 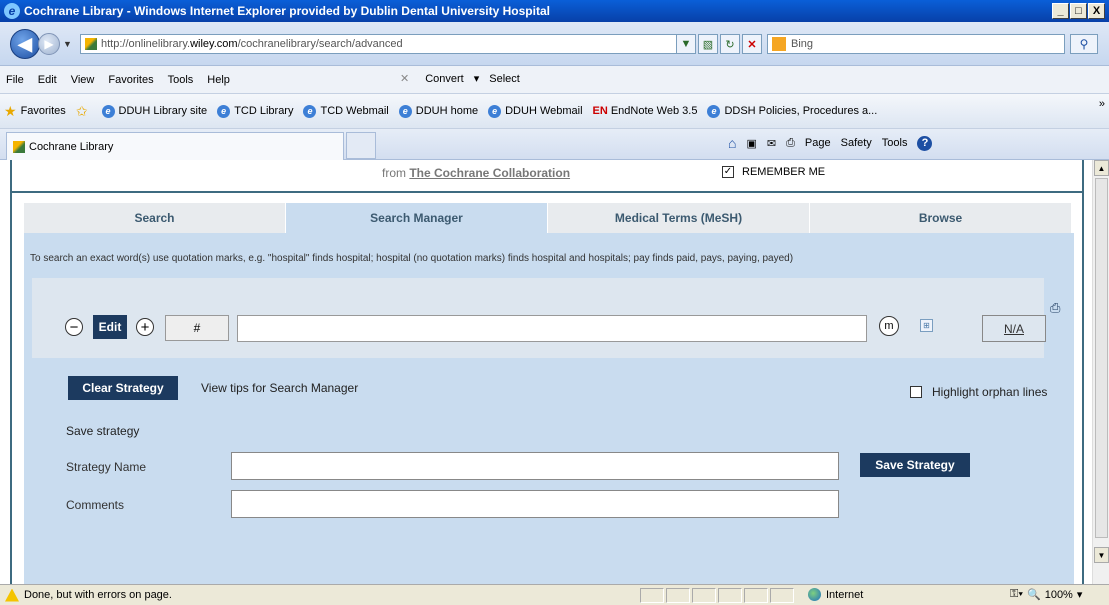 I want to click on scroll-up-icon: ▲, so click(x=1101, y=168).